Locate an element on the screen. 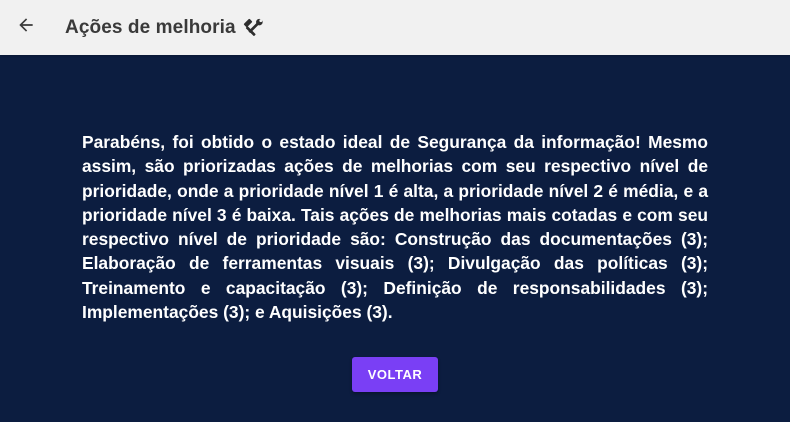 This screenshot has width=790, height=422. app-bar: Ações de melhoria is located at coordinates (395, 27).